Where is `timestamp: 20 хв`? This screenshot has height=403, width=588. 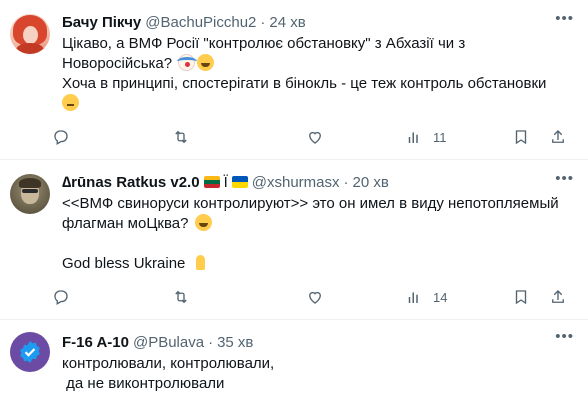 timestamp: 20 хв is located at coordinates (371, 182).